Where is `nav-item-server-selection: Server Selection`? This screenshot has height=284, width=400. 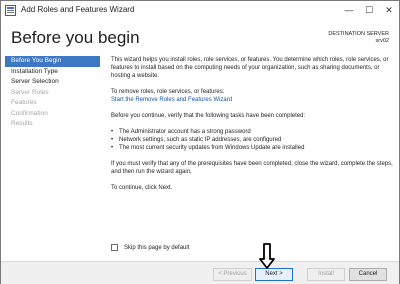
nav-item-server-selection: Server Selection is located at coordinates (52, 82).